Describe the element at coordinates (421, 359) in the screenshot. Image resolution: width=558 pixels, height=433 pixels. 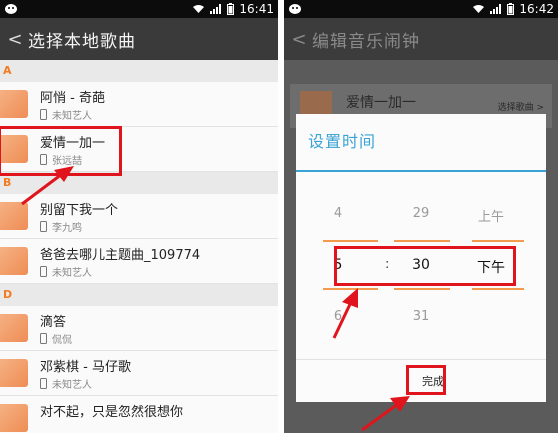
I see `dialog-footer-divider` at that location.